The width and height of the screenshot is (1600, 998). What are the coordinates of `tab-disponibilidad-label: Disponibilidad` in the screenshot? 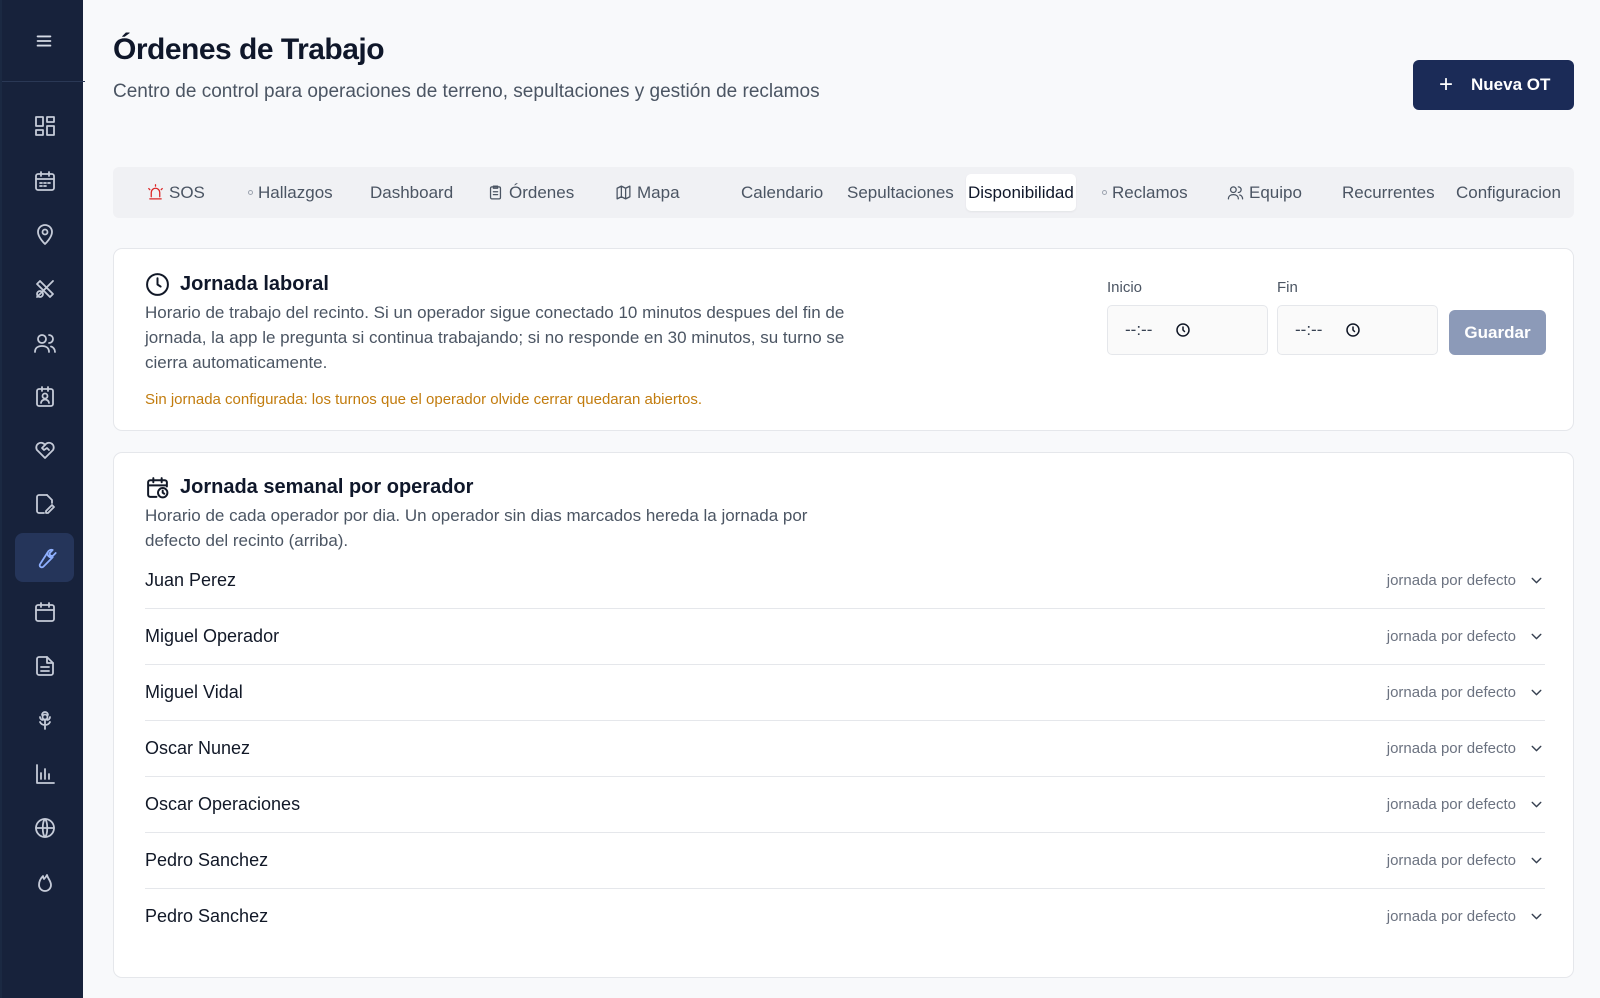 It's located at (1021, 192).